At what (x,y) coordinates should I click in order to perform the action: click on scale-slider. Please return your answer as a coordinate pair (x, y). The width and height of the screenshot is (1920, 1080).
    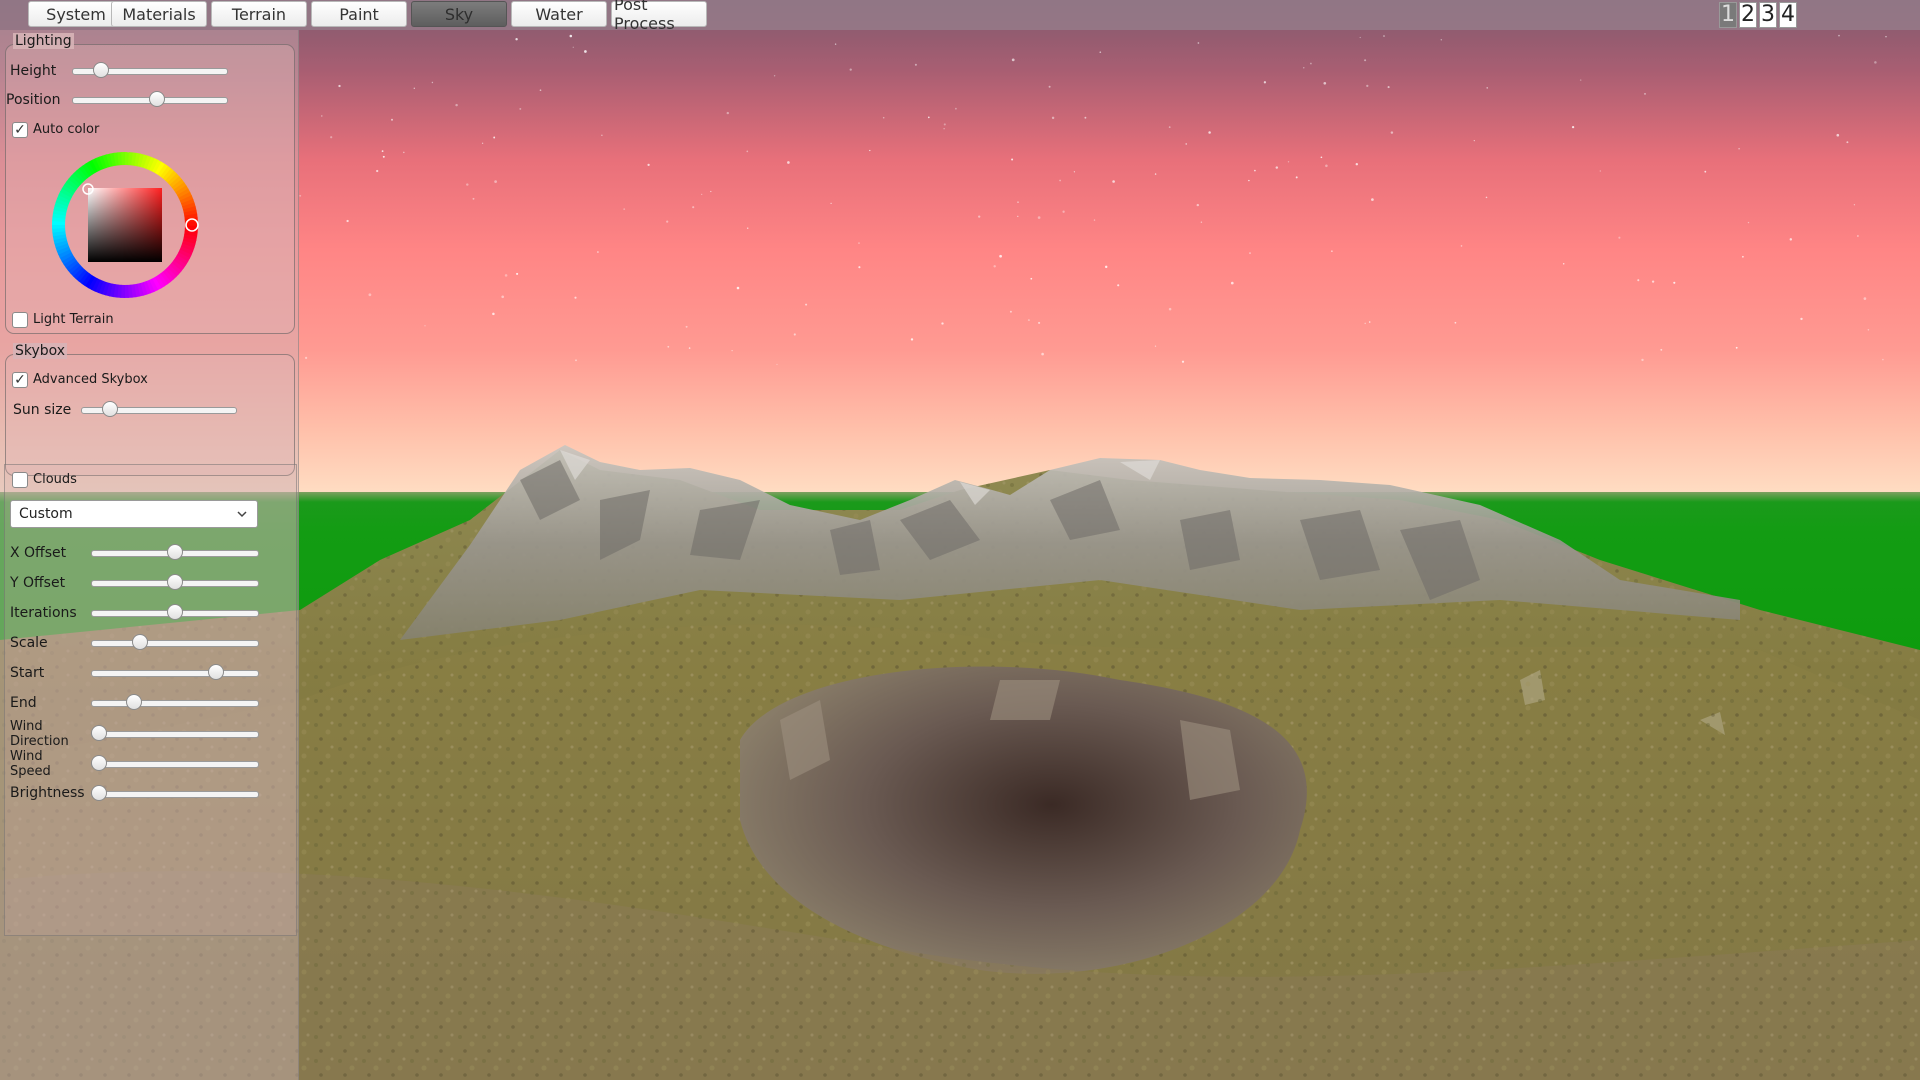
    Looking at the image, I should click on (175, 643).